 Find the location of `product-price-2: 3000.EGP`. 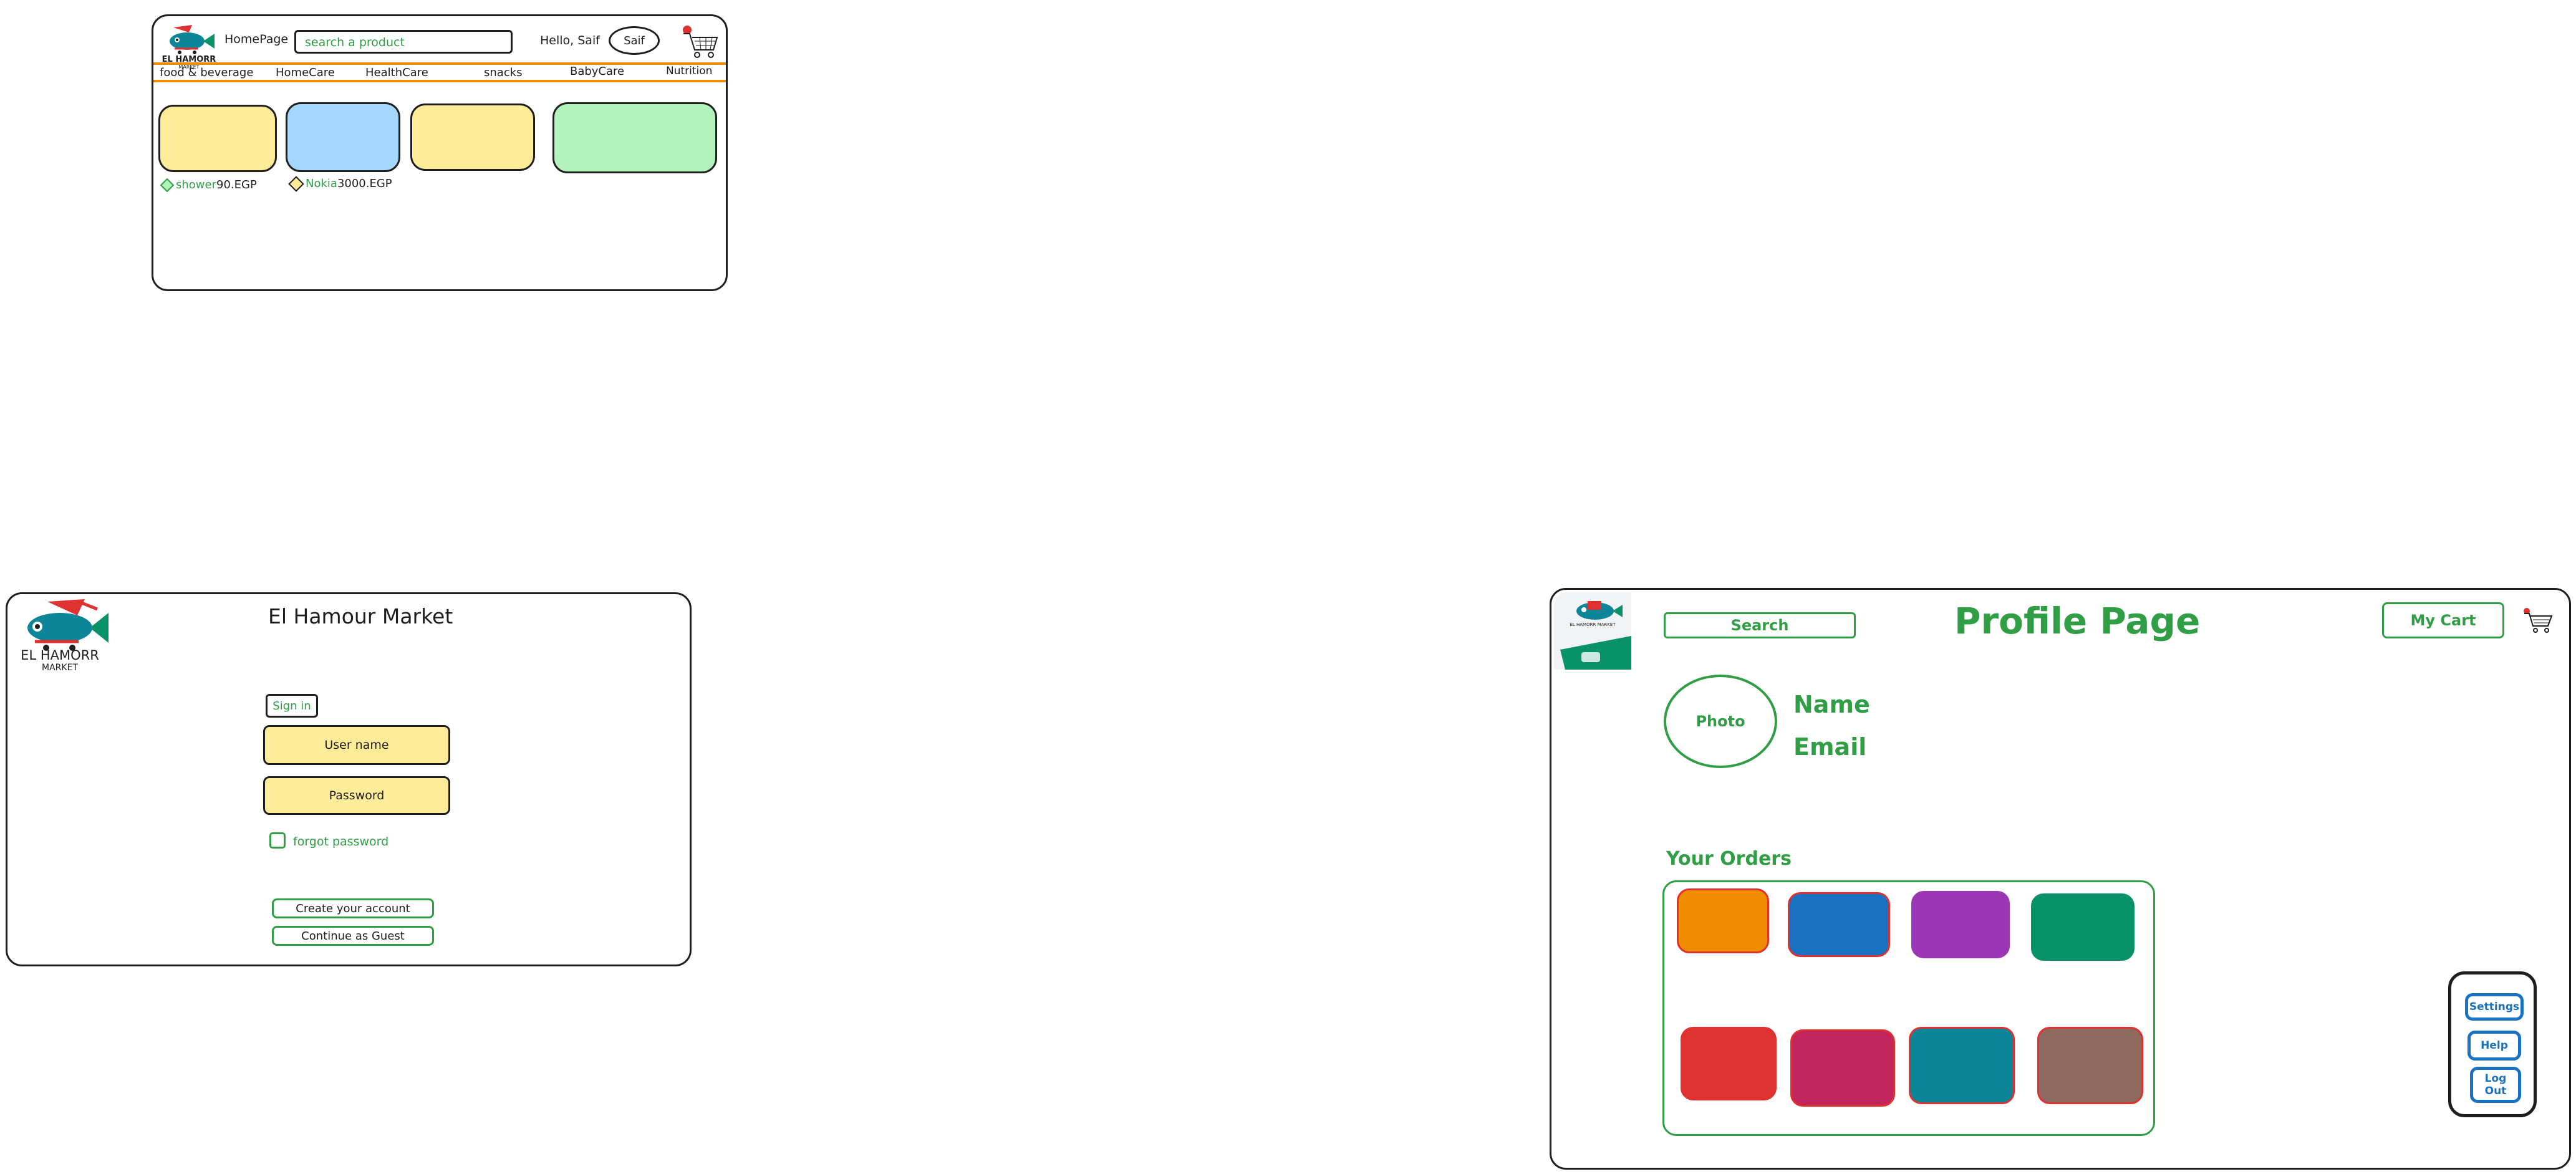

product-price-2: 3000.EGP is located at coordinates (364, 183).